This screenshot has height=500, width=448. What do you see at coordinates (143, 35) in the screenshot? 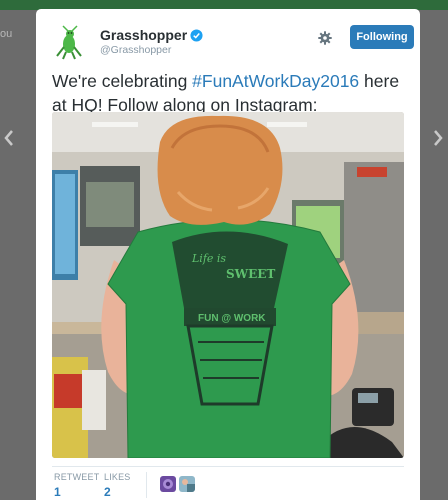
I see `display-name: Grasshopper` at bounding box center [143, 35].